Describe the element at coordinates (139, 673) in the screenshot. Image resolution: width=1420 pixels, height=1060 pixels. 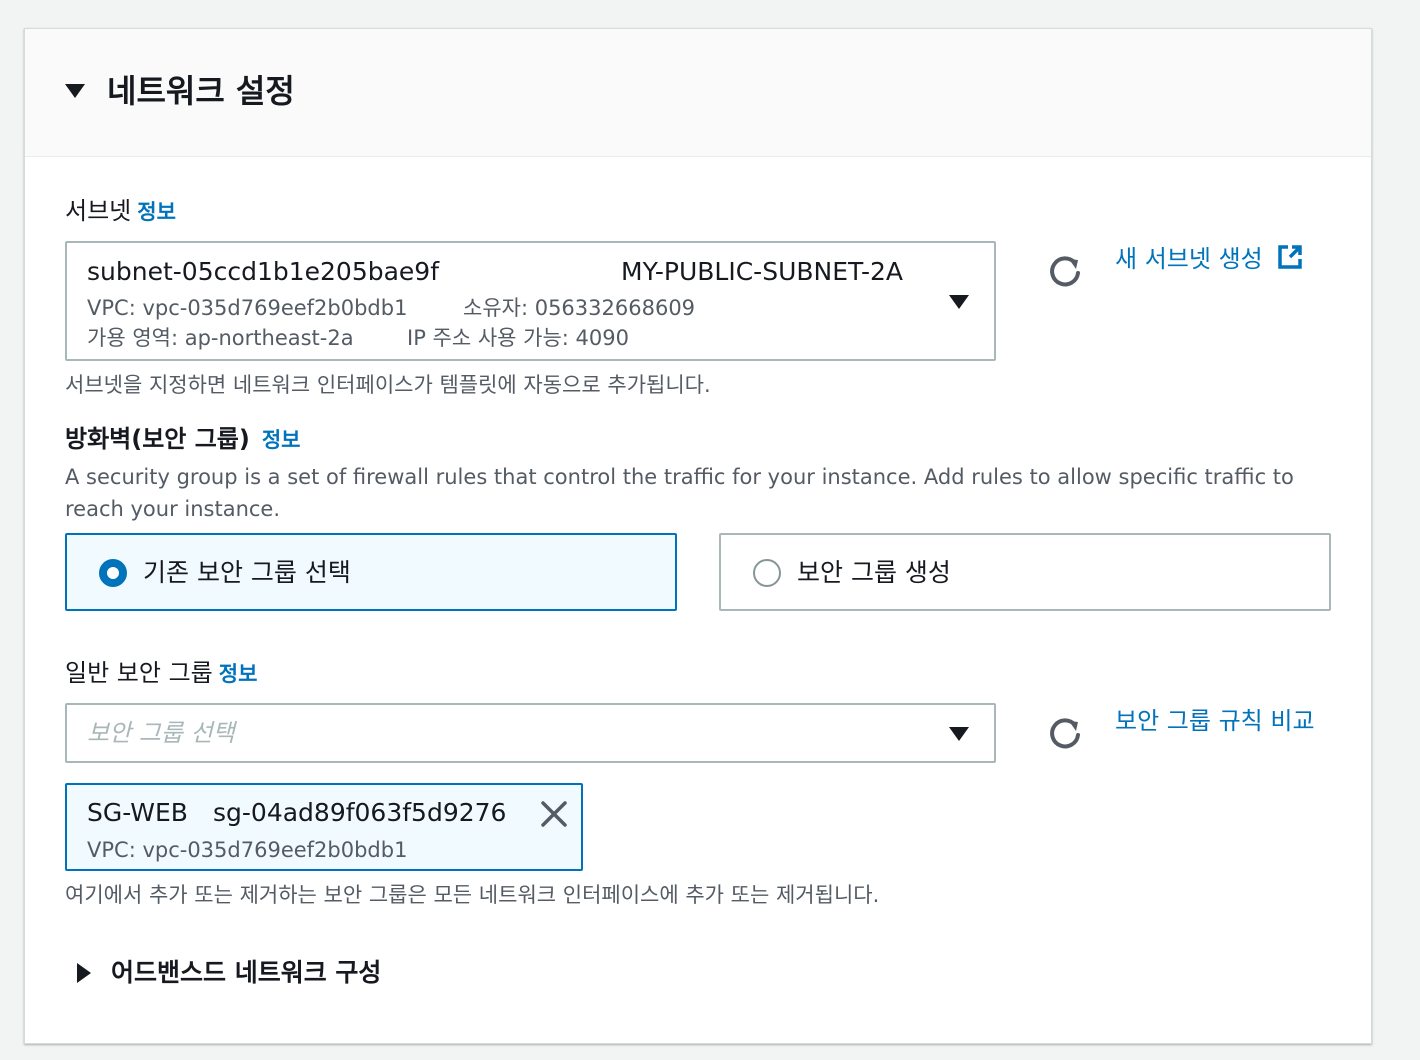
I see `security-groups-label-text: 일반 보안 그룹` at that location.